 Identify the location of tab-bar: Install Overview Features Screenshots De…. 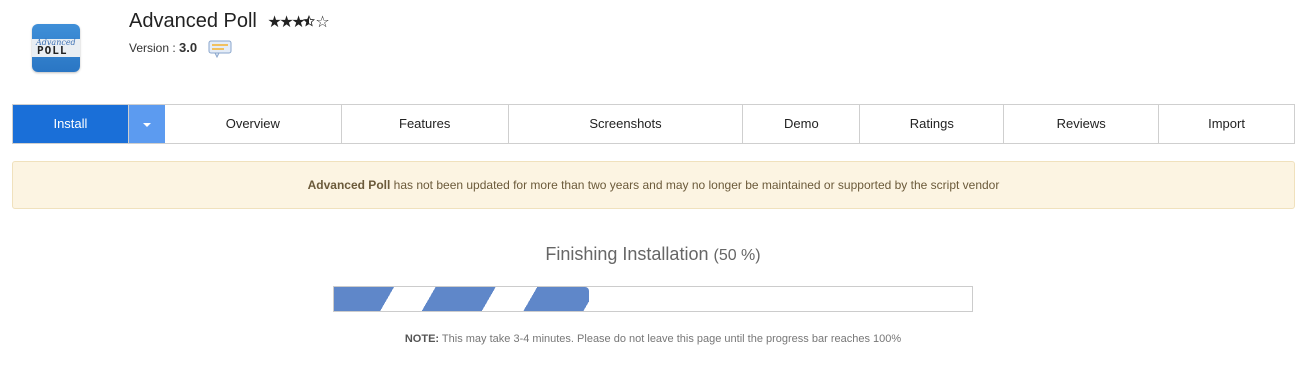
(653, 124).